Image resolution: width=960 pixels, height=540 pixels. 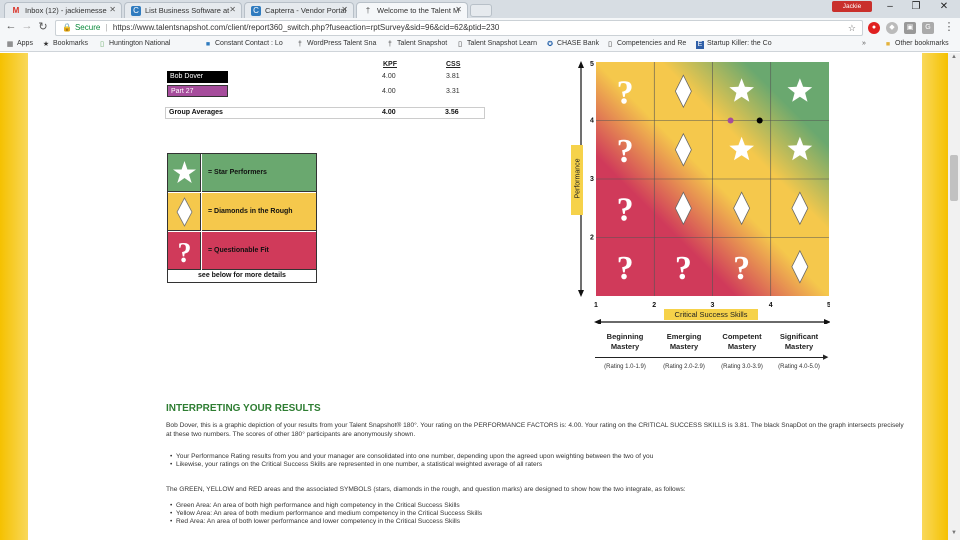 I want to click on bookmark-constant-contact: ■ Constant Contact : Lo, so click(x=243, y=44).